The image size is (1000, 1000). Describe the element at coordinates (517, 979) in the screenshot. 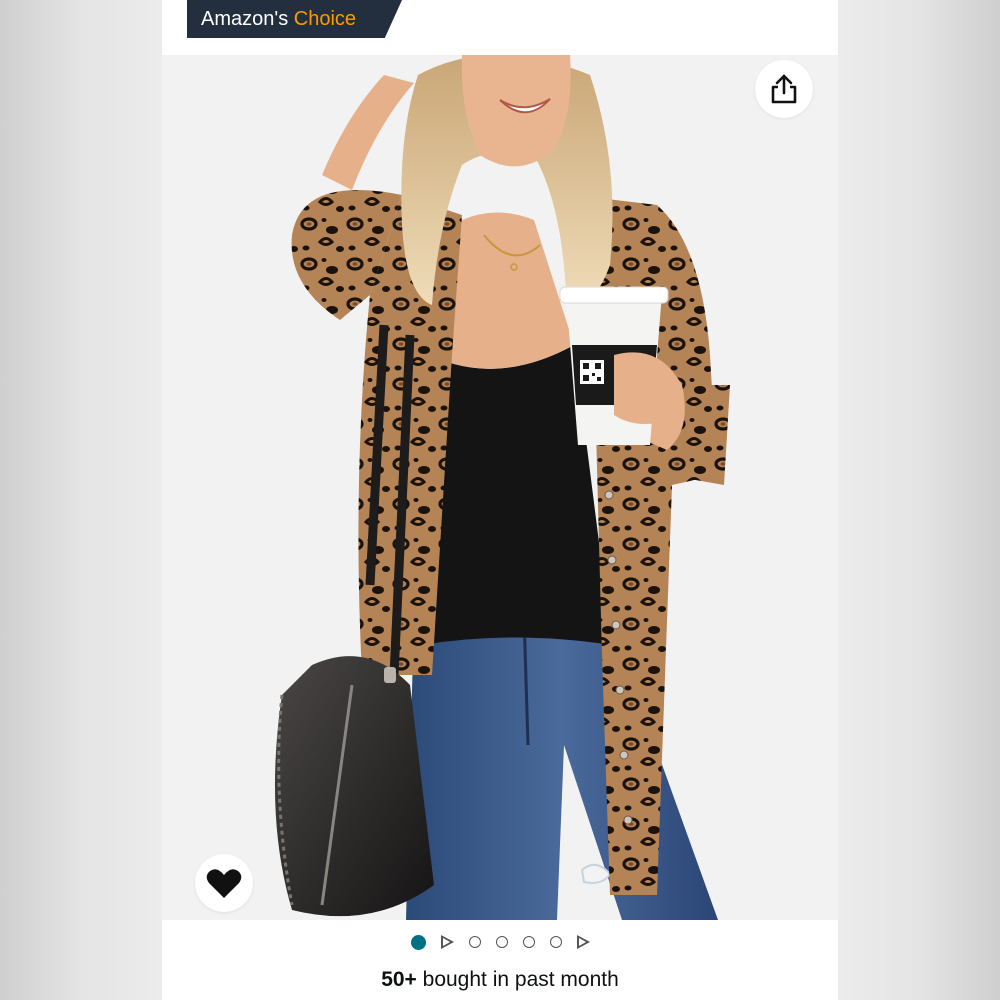

I see `purchase-count-label: bought in past month` at that location.